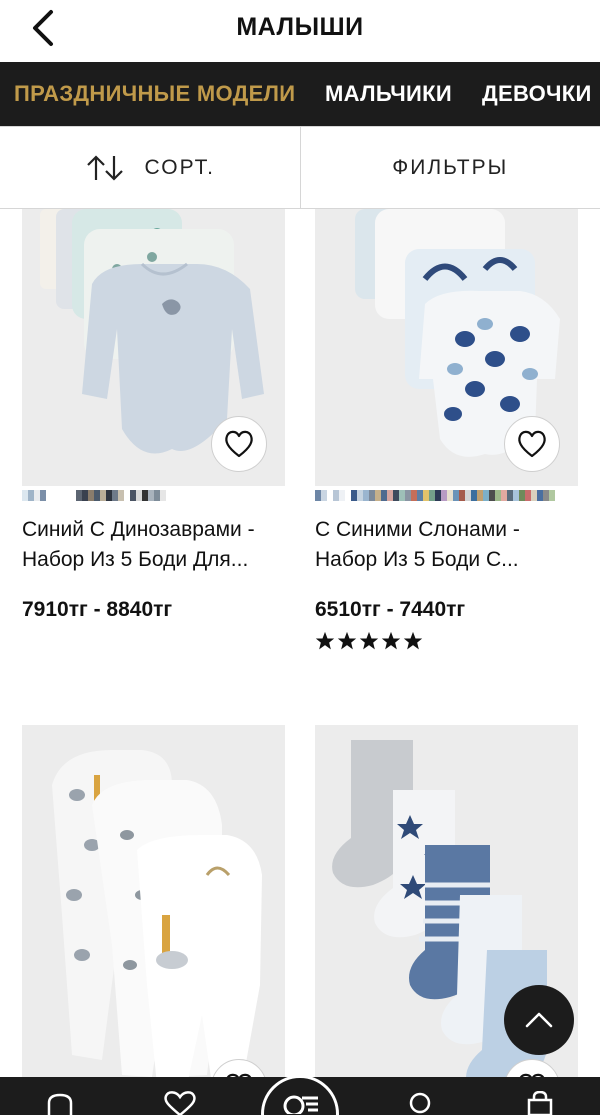  I want to click on tab-boys: МАЛЬЧИКИ, so click(388, 94).